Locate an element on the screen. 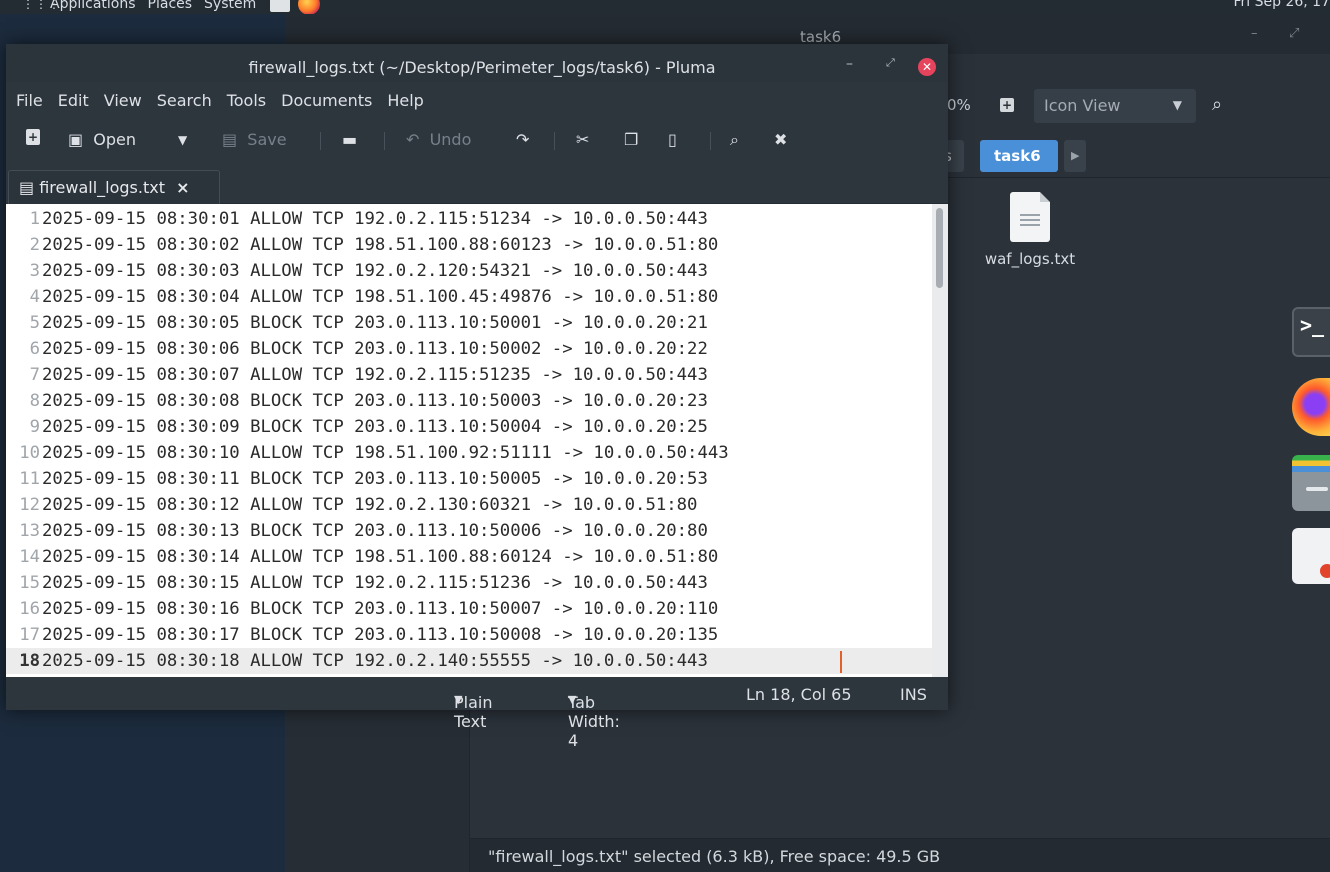 This screenshot has height=872, width=1330. line-number: 4 is located at coordinates (34, 297).